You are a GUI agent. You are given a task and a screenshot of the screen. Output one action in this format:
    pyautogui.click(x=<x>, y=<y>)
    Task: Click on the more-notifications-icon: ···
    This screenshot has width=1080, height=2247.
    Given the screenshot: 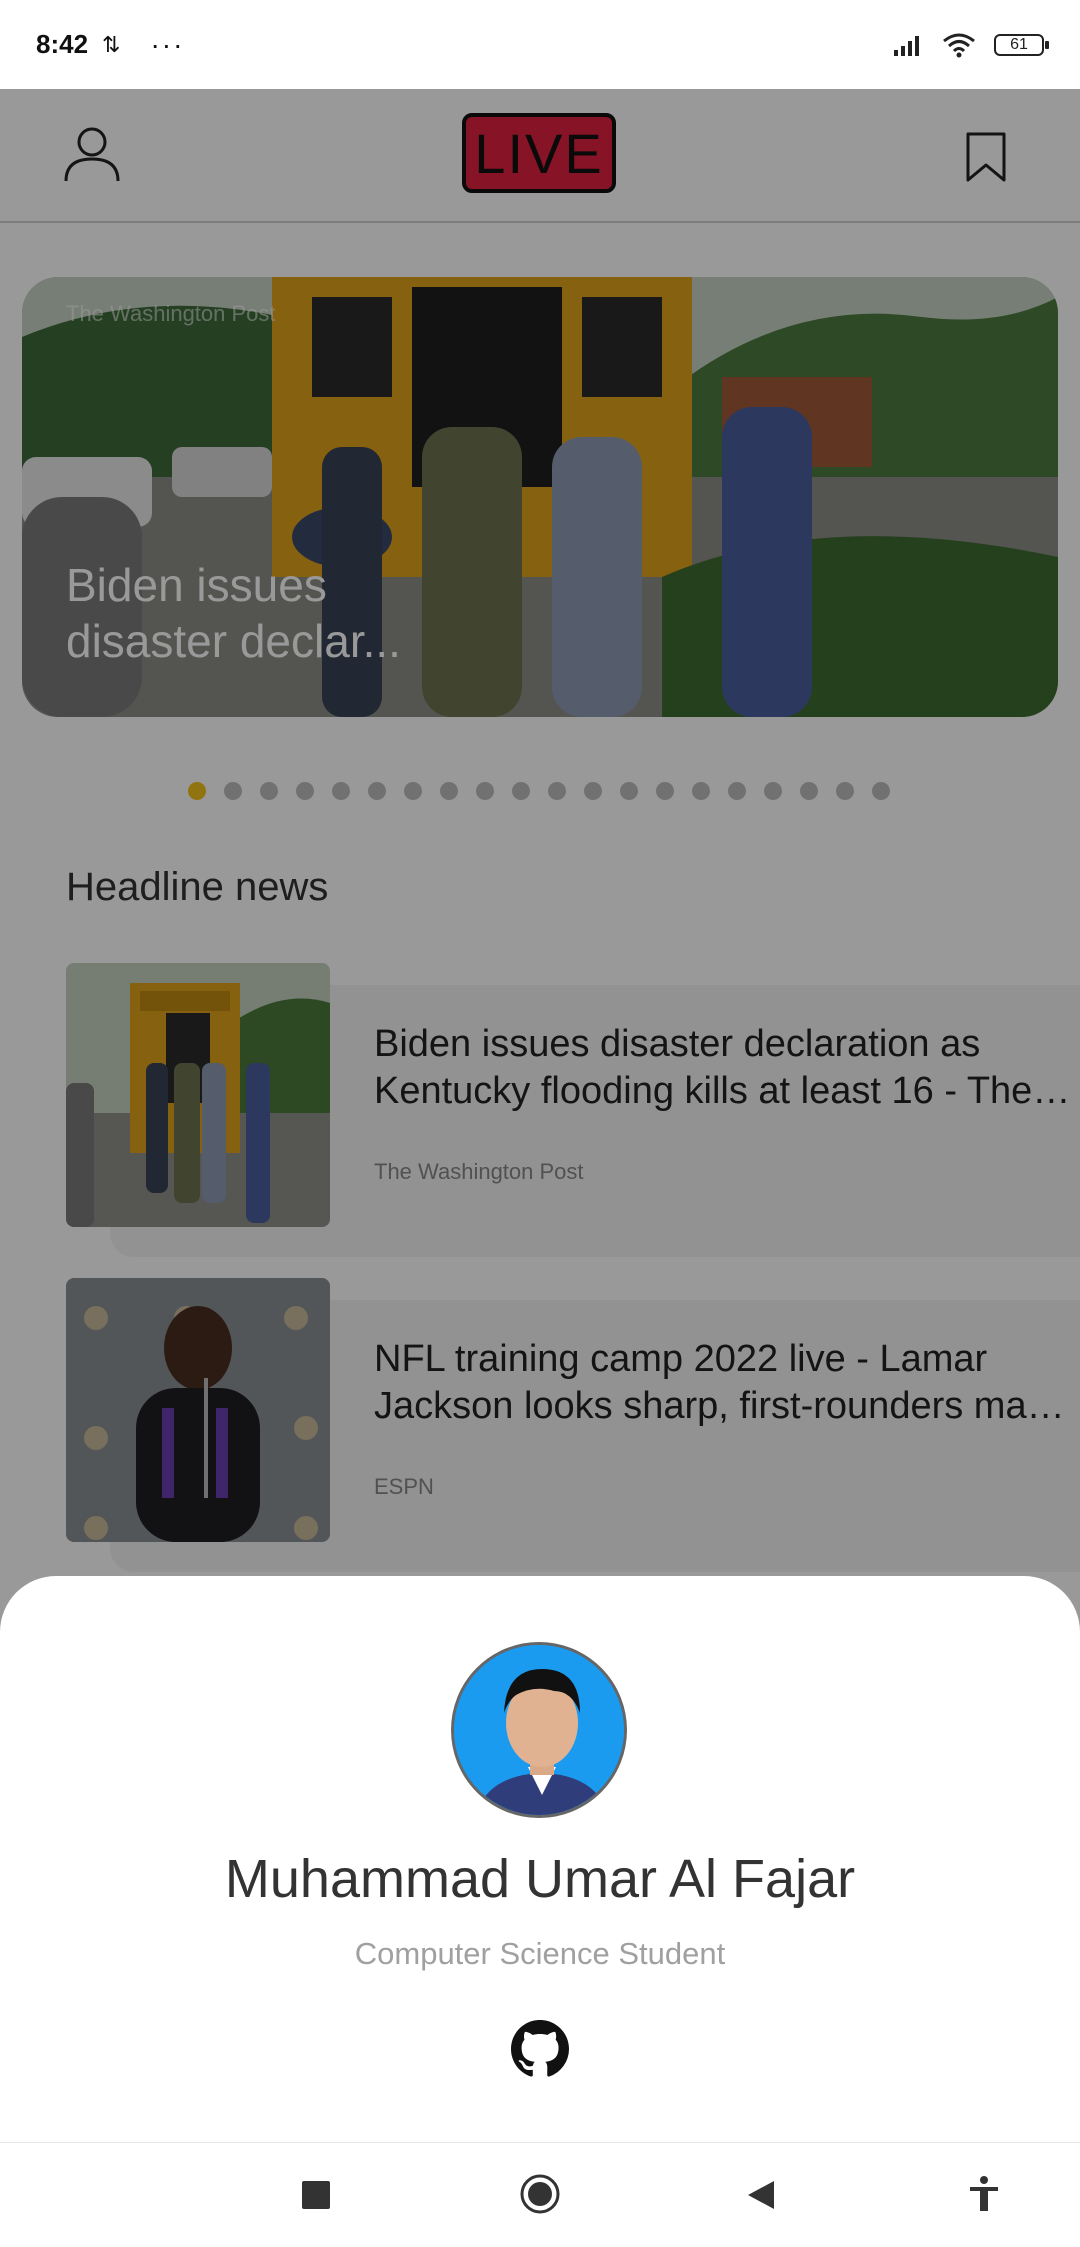 What is the action you would take?
    pyautogui.click(x=167, y=44)
    